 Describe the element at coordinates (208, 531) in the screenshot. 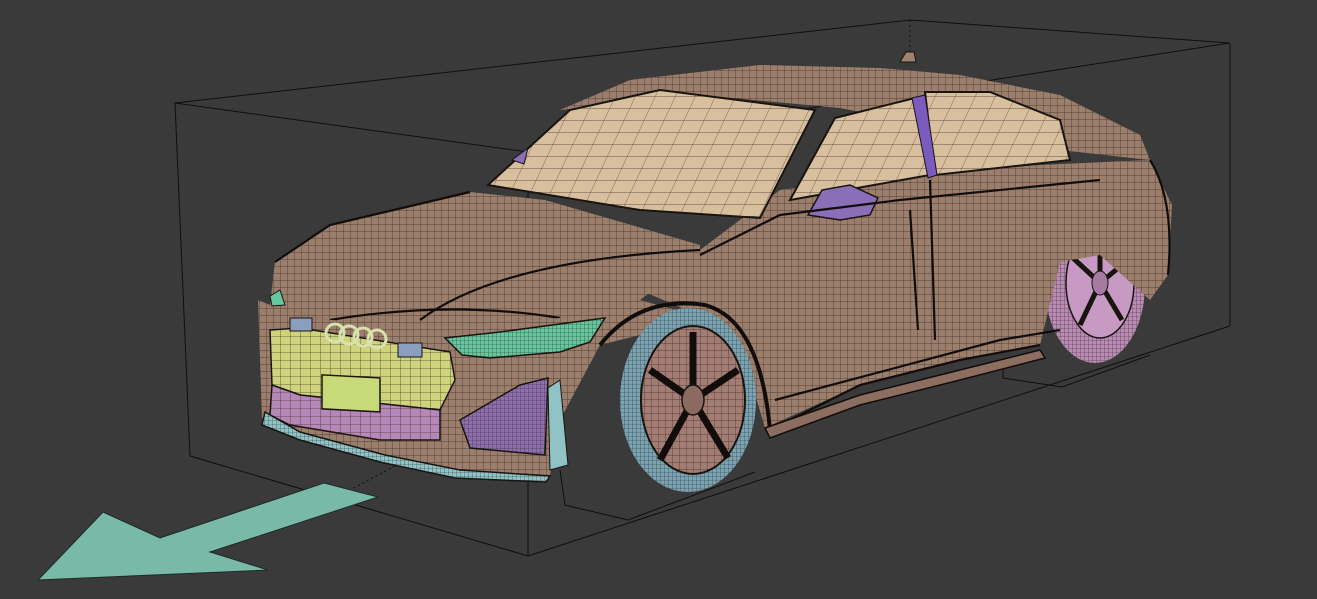

I see `forward-direction-arrow-icon` at that location.